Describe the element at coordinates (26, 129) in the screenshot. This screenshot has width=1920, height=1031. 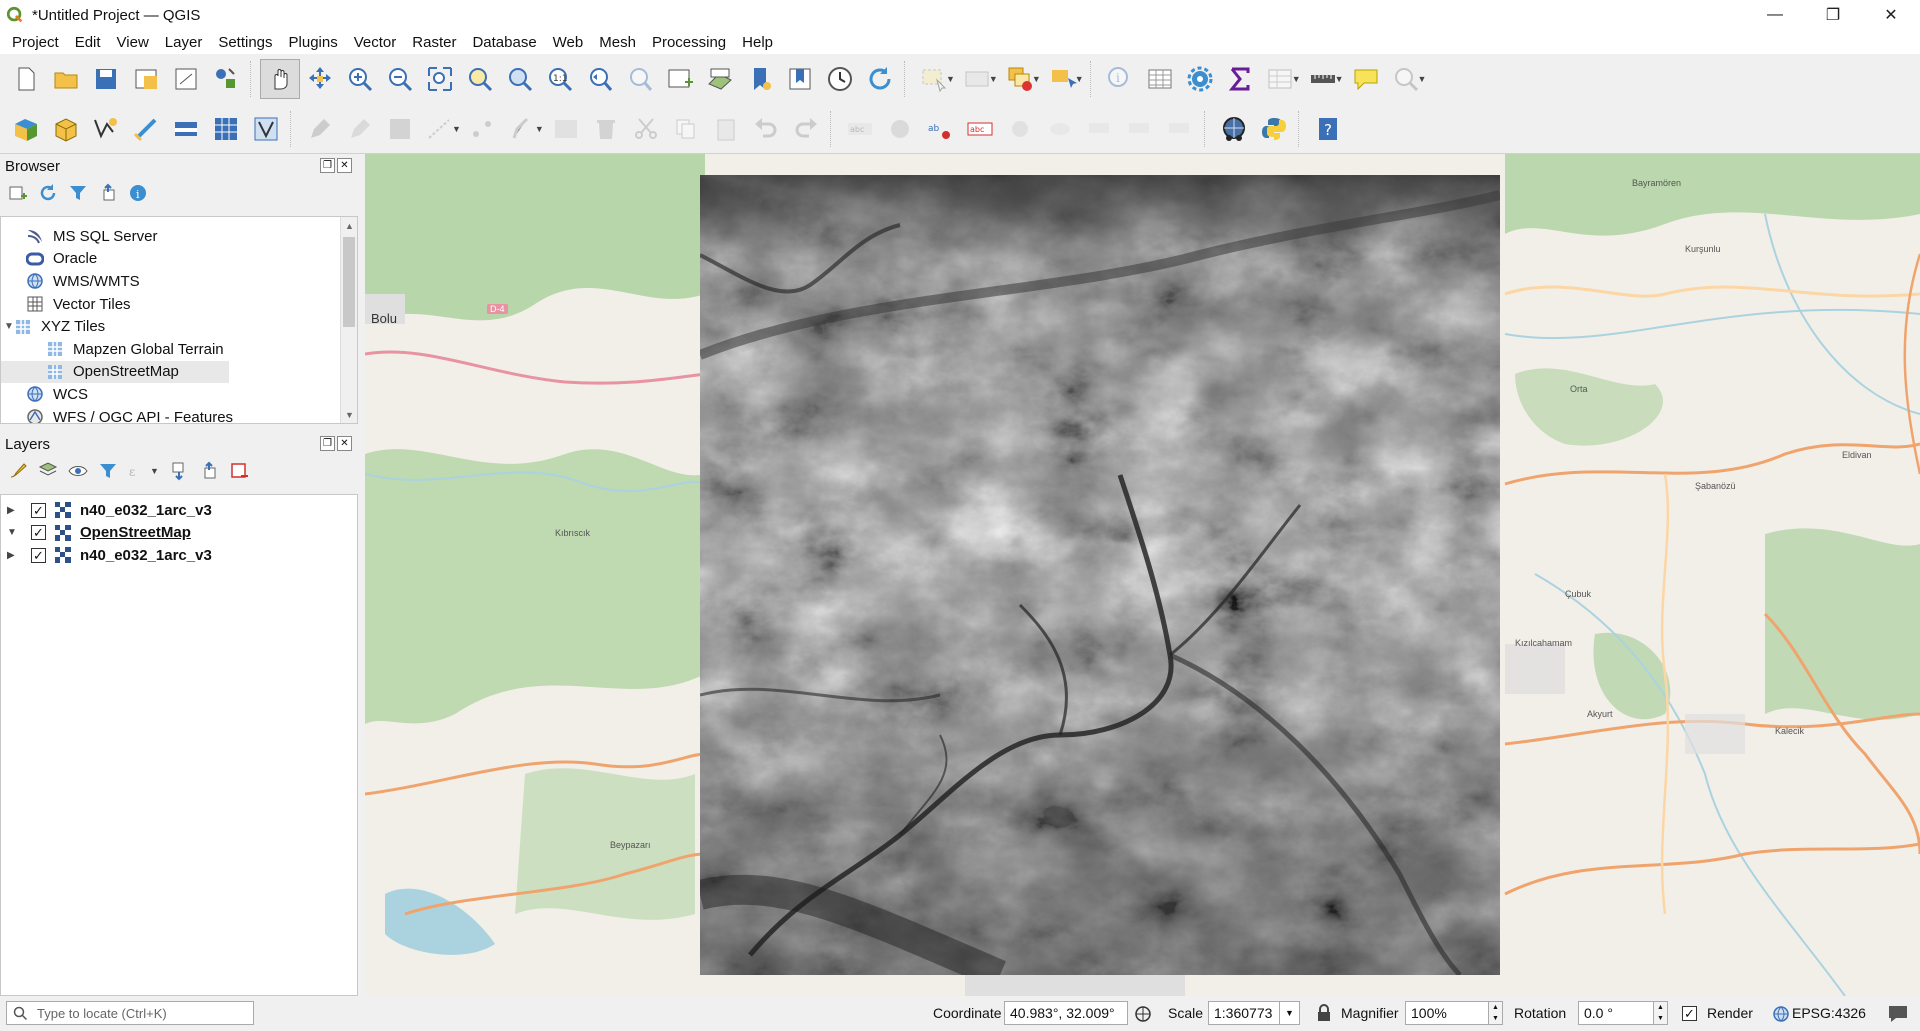
I see `data-source-manager-button` at that location.